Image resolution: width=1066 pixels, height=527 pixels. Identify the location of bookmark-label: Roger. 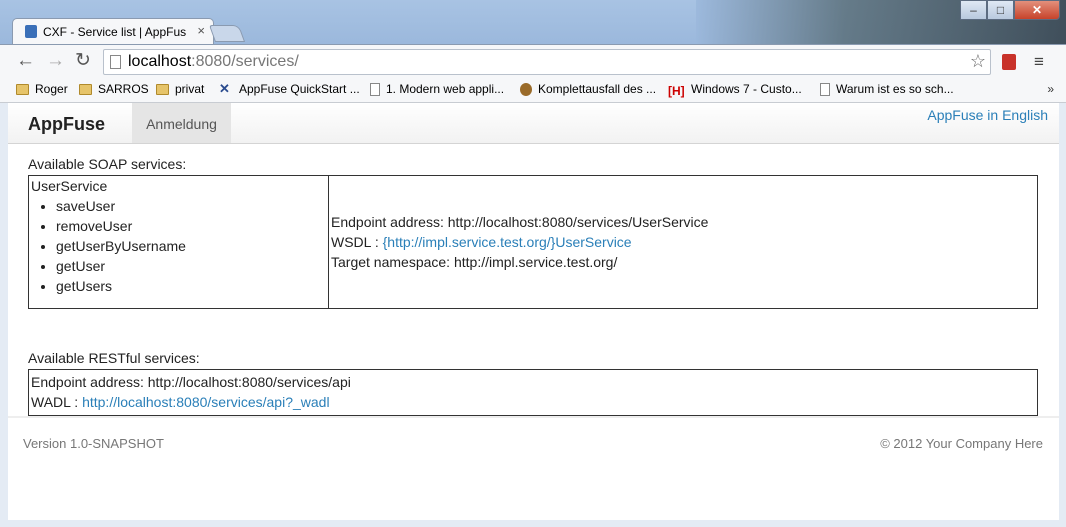
(51, 89).